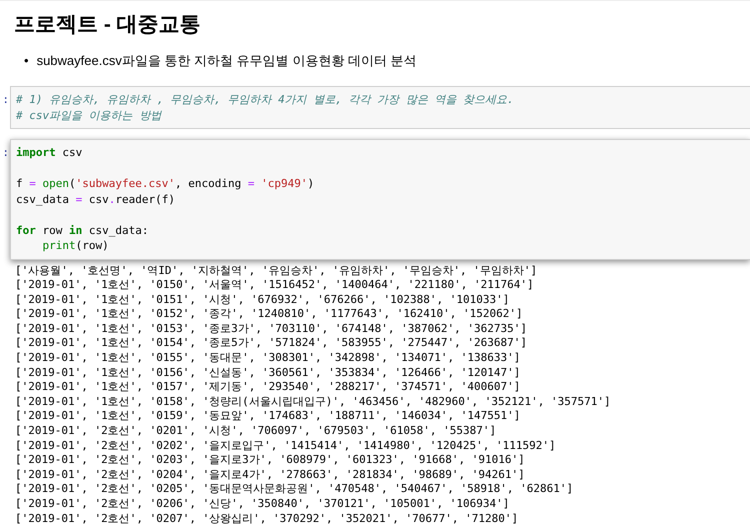 Image resolution: width=750 pixels, height=532 pixels. I want to click on code-text: row, so click(52, 230).